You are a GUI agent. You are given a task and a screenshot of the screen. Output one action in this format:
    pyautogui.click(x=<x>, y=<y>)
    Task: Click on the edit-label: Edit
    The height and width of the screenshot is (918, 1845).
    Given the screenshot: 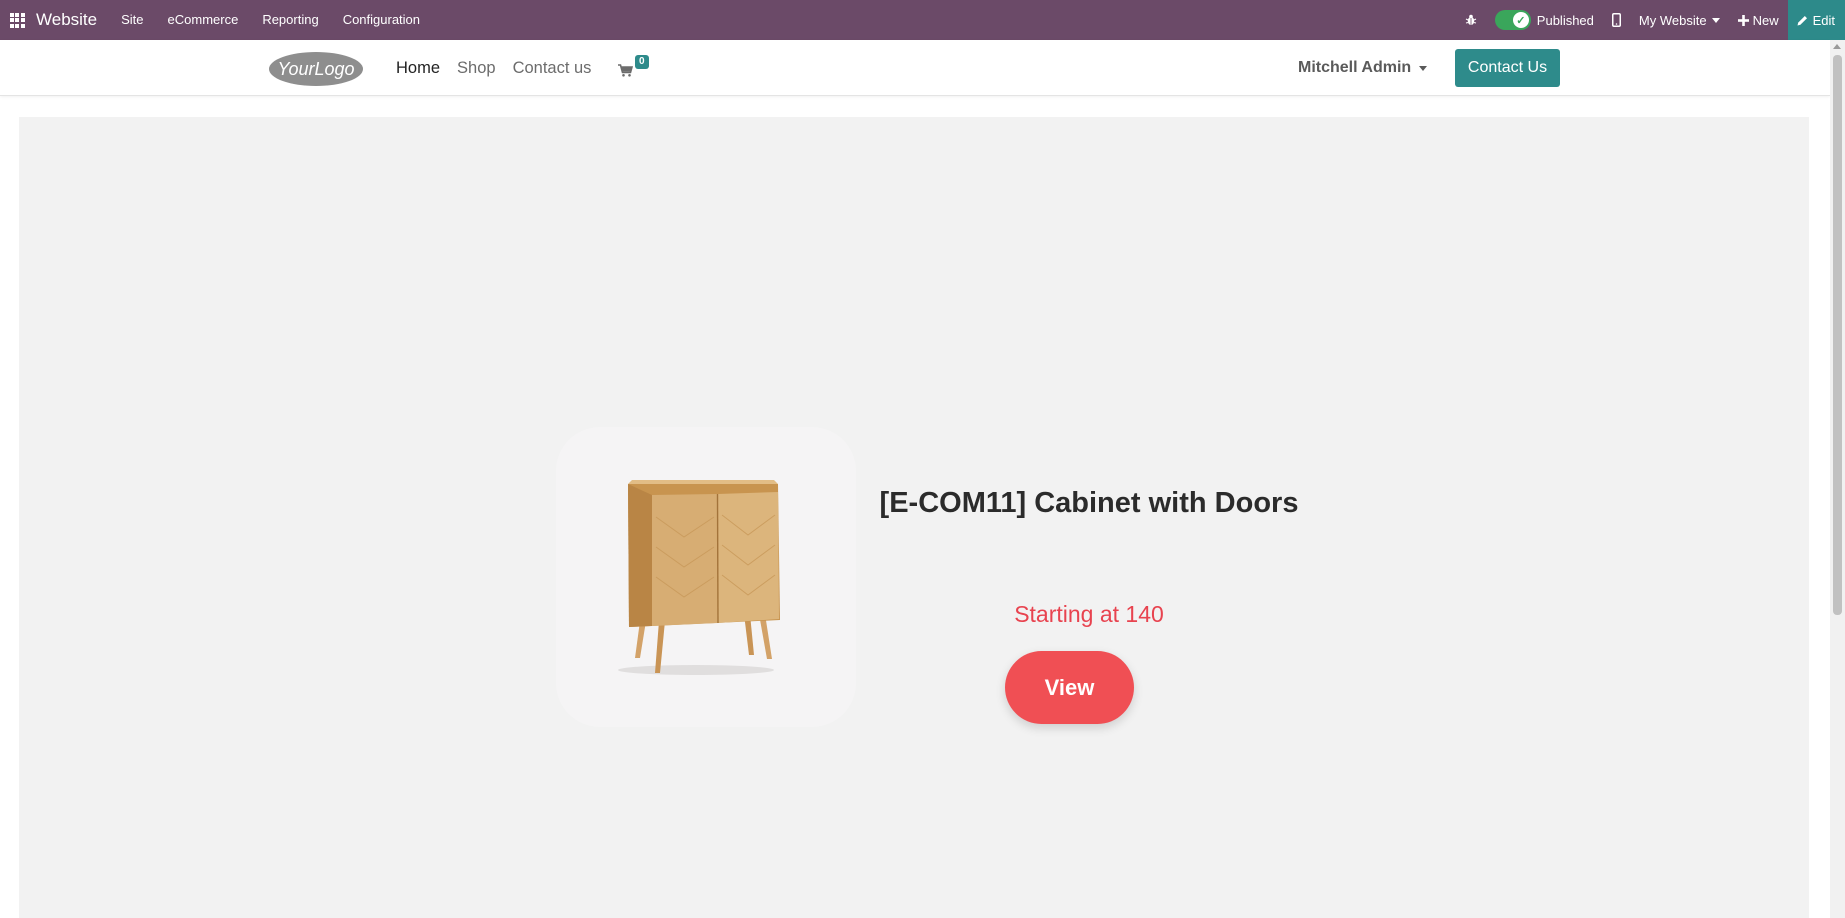 What is the action you would take?
    pyautogui.click(x=1823, y=20)
    